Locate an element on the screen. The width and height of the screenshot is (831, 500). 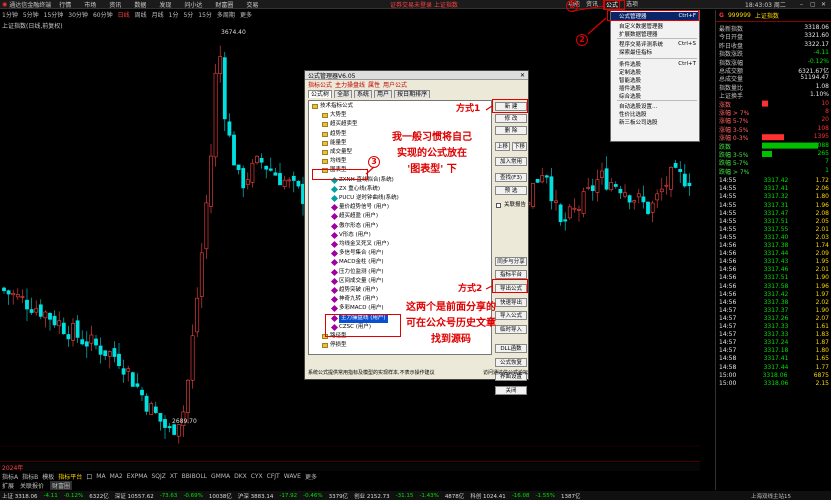
tree-folder: 停损型 is located at coordinates (334, 345).